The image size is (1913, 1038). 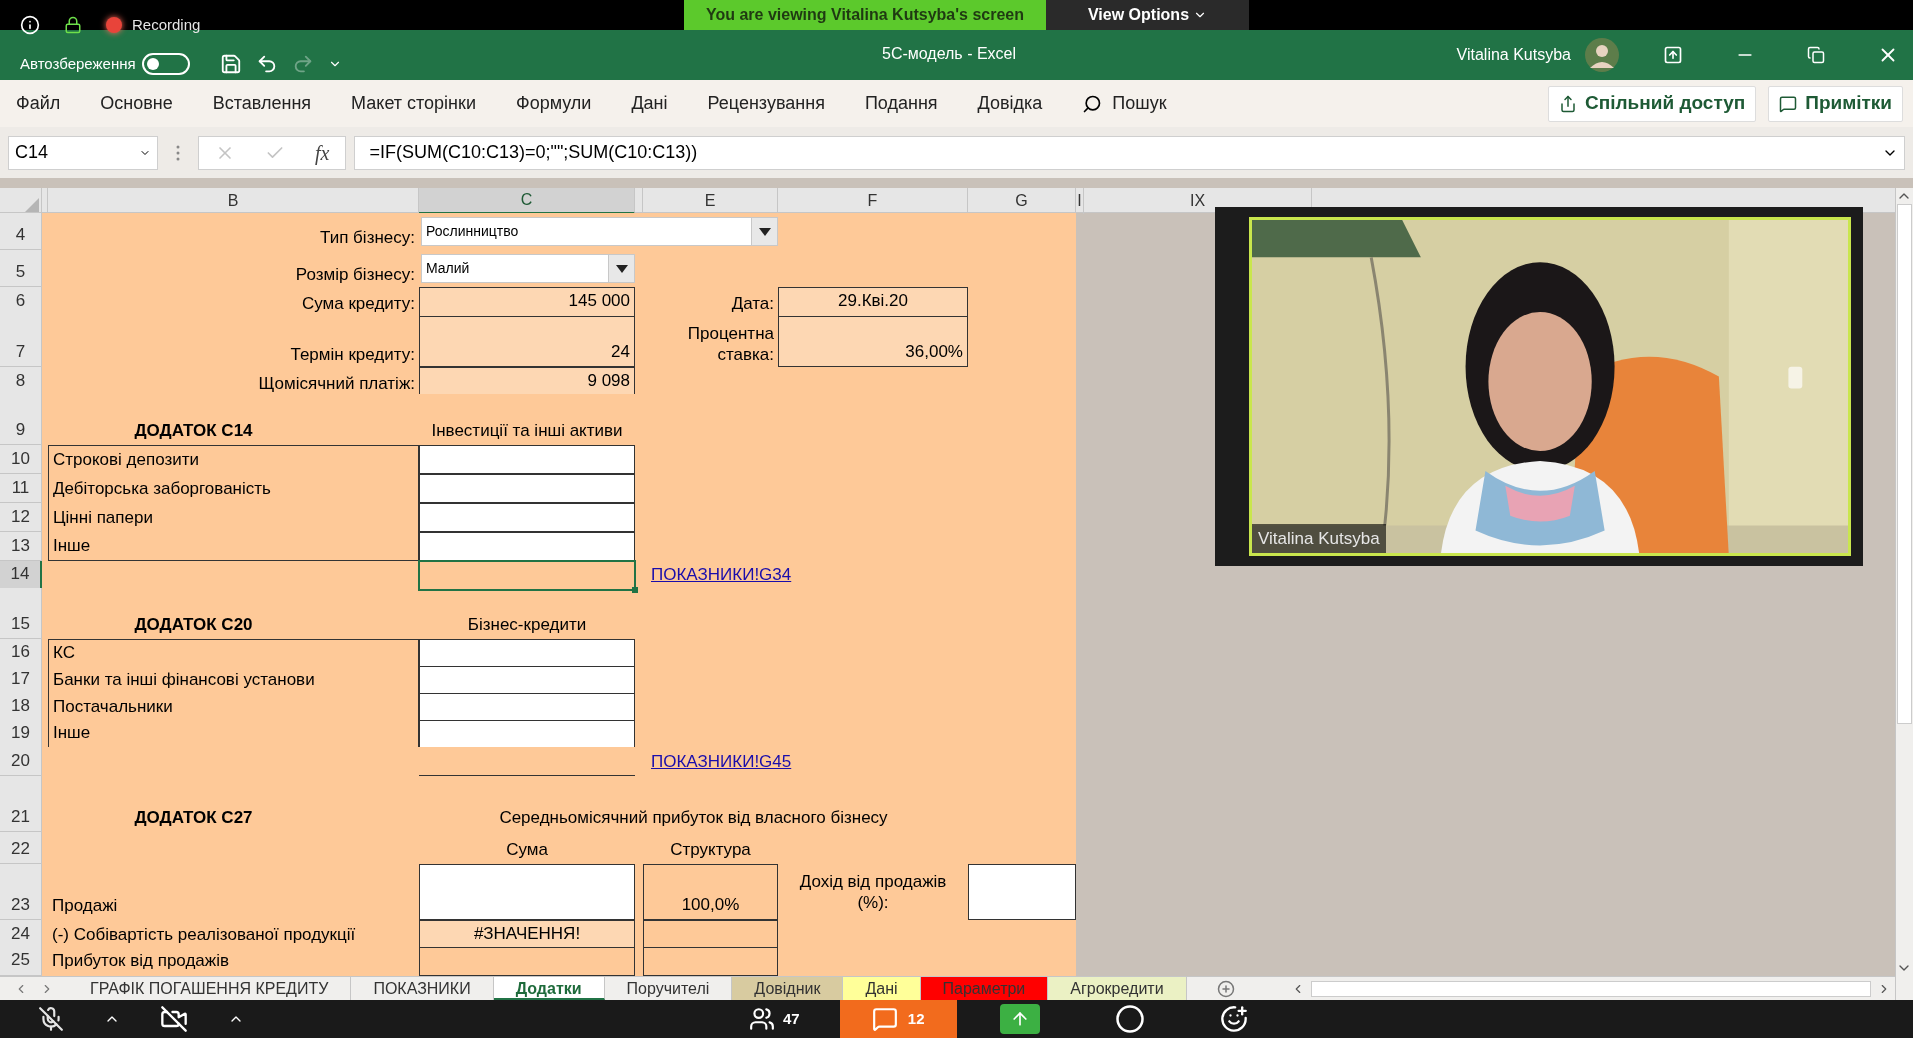 What do you see at coordinates (527, 935) in the screenshot?
I see `error-cell: #ЗНАЧЕННЯ!` at bounding box center [527, 935].